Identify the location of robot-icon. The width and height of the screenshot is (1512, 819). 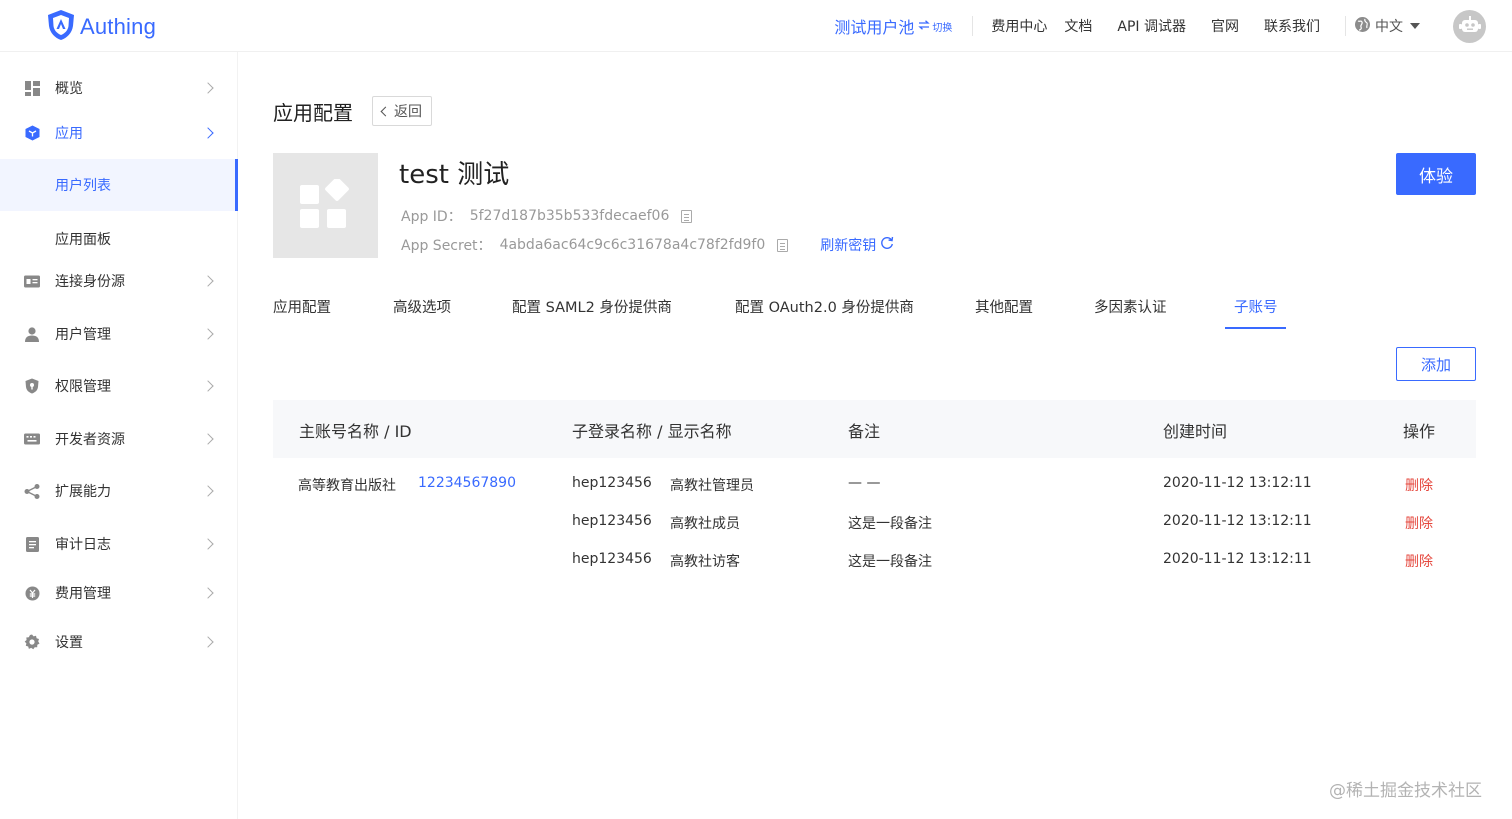
(1469, 27).